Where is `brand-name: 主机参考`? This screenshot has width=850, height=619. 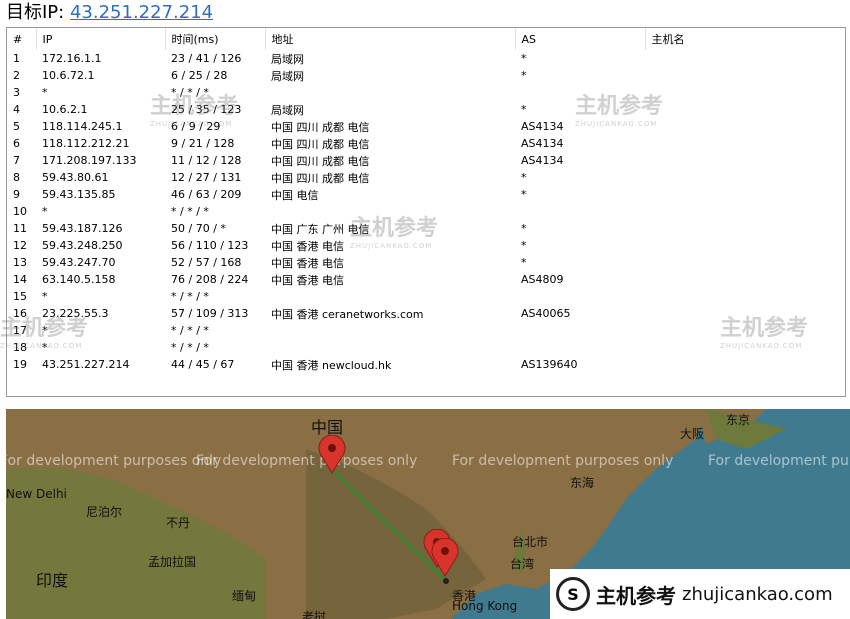
brand-name: 主机参考 is located at coordinates (636, 595).